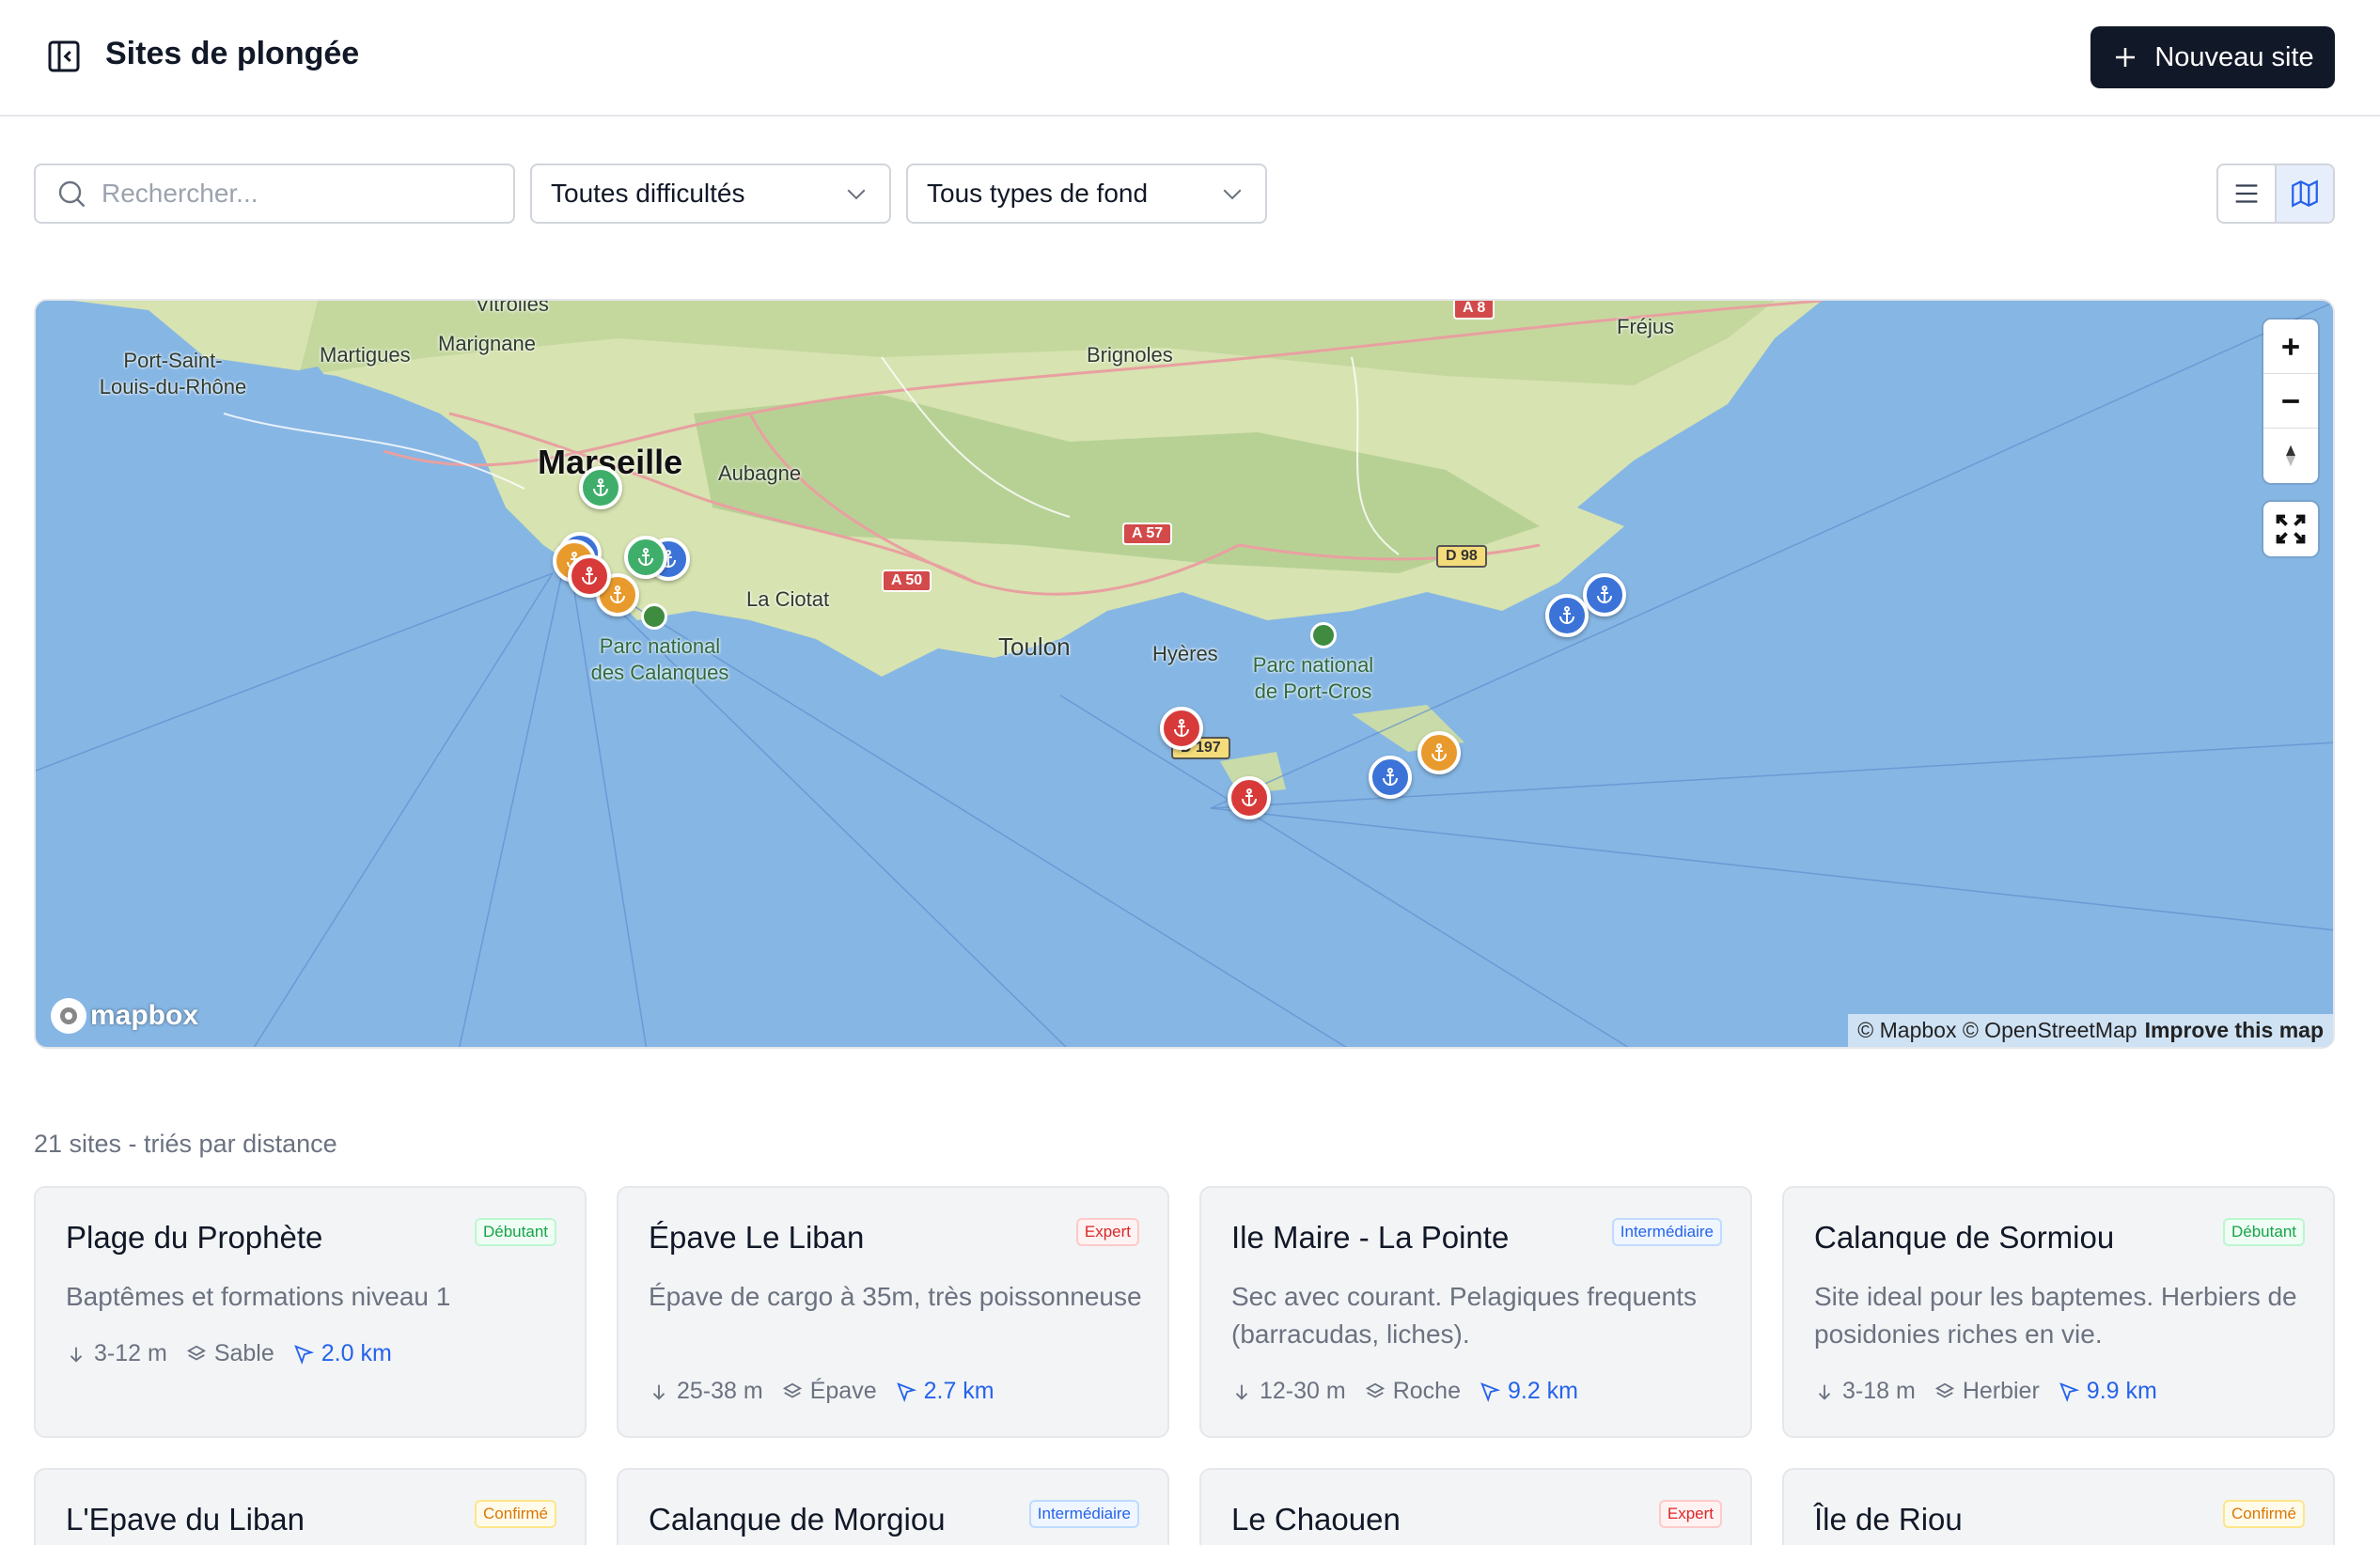 This screenshot has height=1545, width=2380. What do you see at coordinates (757, 1237) in the screenshot?
I see `site-name: Épave Le Liban` at bounding box center [757, 1237].